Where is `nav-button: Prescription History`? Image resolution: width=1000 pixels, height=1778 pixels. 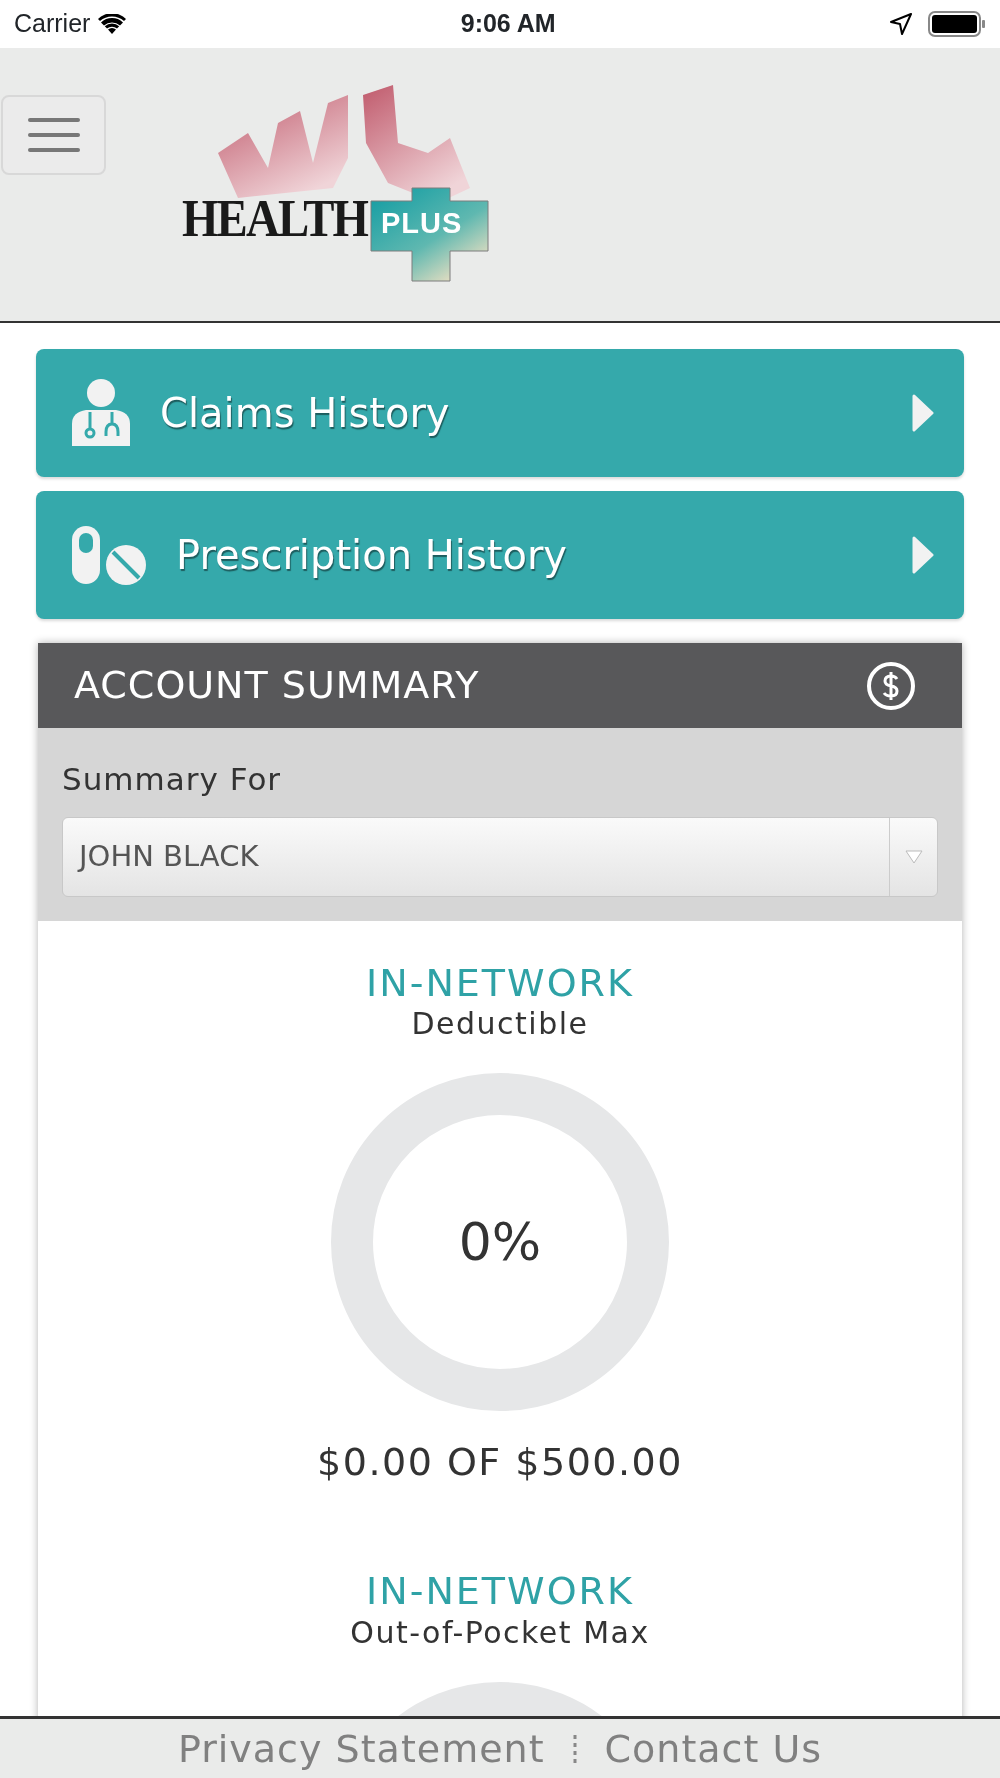 nav-button: Prescription History is located at coordinates (500, 555).